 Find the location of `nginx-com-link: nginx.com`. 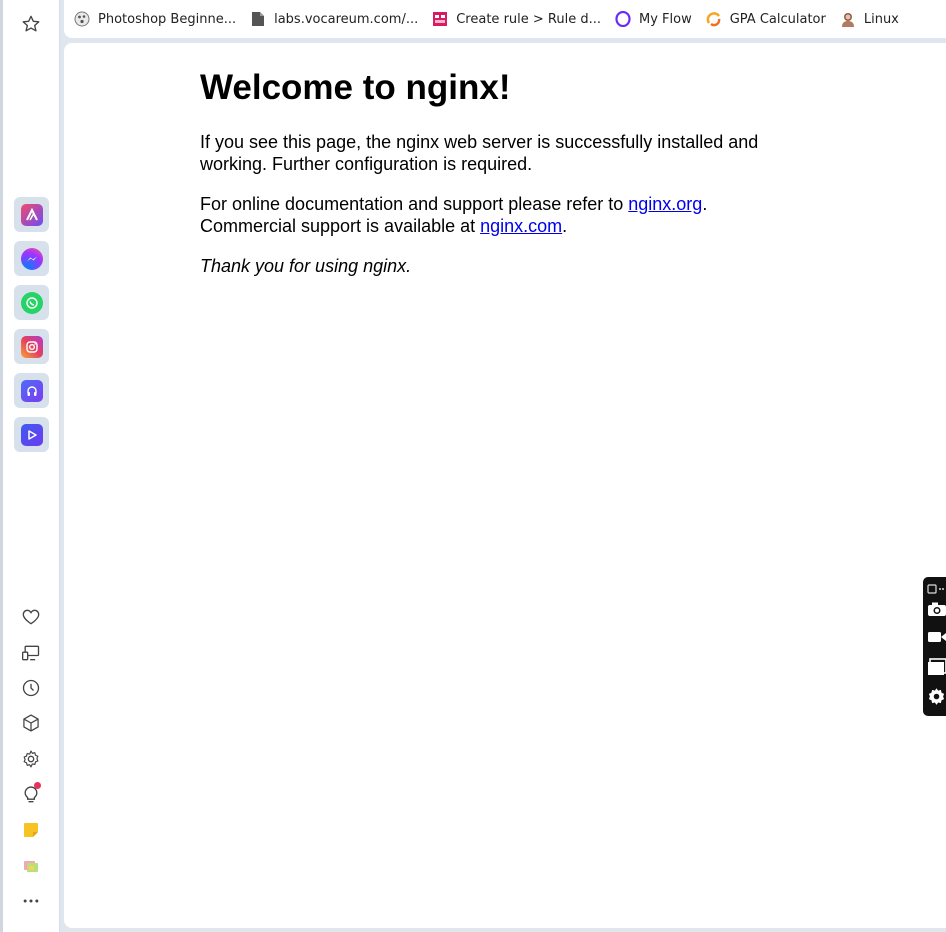

nginx-com-link: nginx.com is located at coordinates (521, 226).